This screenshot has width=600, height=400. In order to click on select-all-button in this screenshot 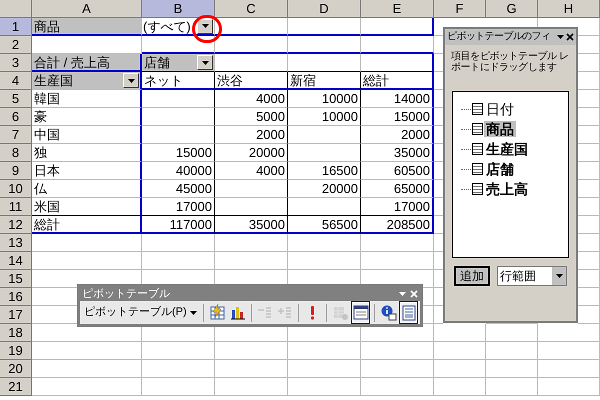, I will do `click(16, 9)`.